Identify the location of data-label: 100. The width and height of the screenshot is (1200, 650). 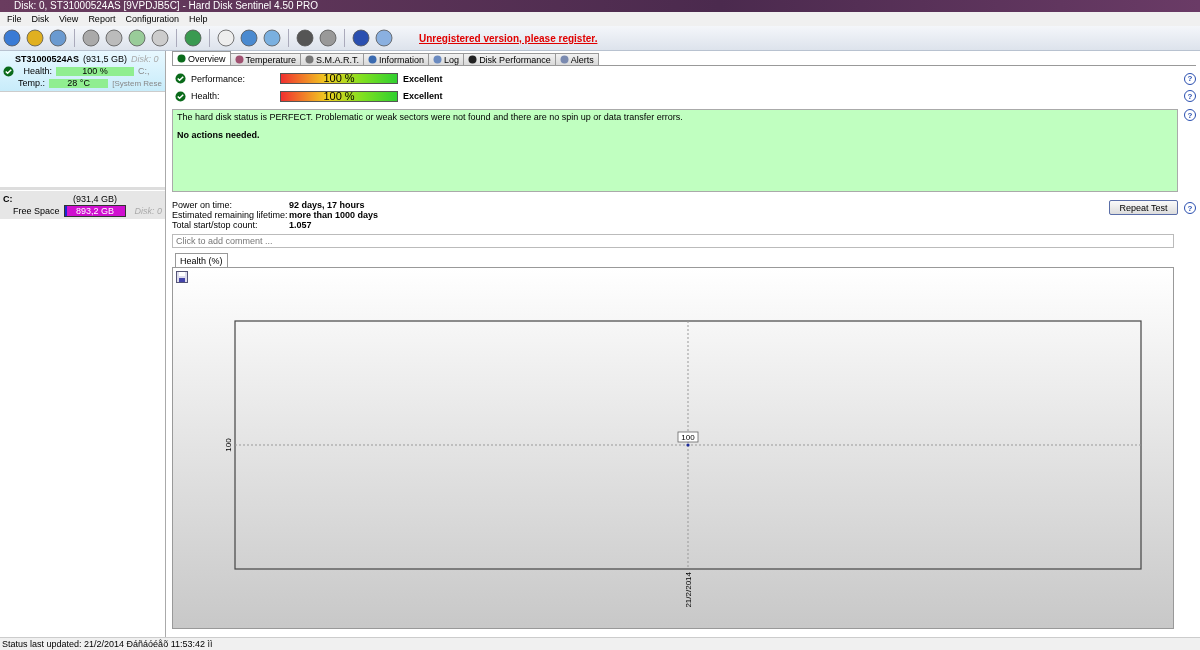
(688, 437).